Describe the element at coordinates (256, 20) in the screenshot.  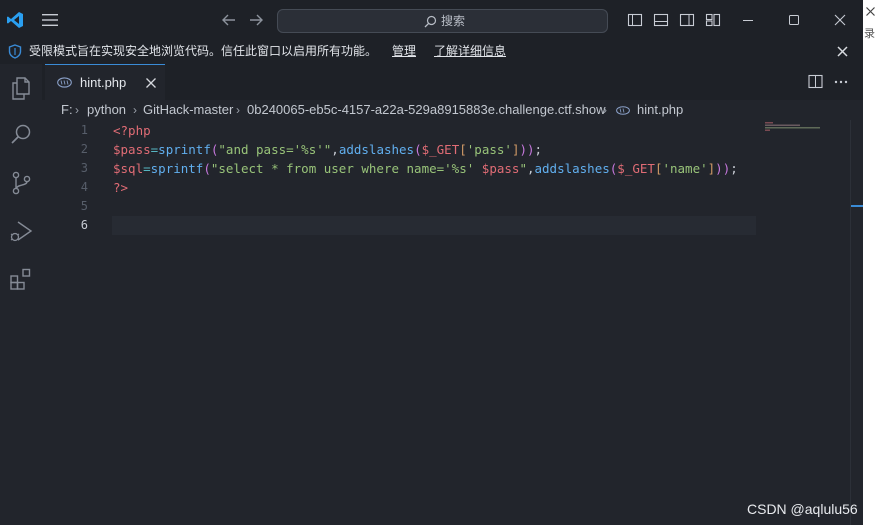
I see `arrow-right-icon` at that location.